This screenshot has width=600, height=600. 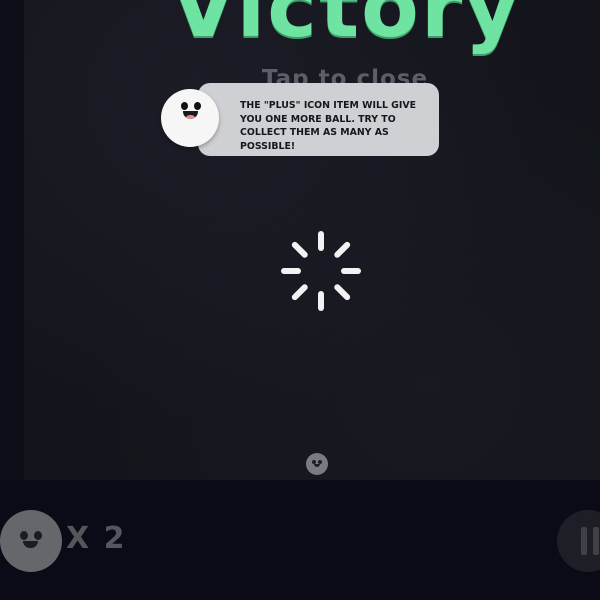 What do you see at coordinates (12, 240) in the screenshot?
I see `left-edge-strip` at bounding box center [12, 240].